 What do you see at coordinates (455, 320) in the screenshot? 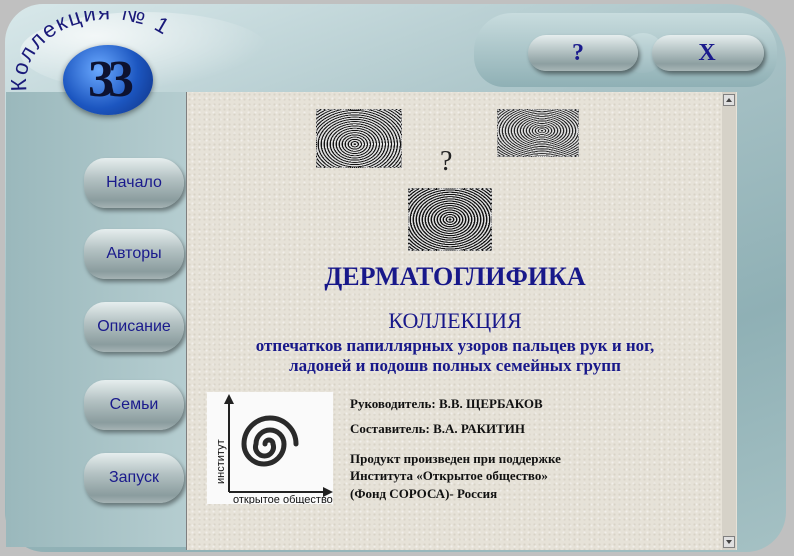
I see `page-subtitle: КОЛЛЕКЦИЯ` at bounding box center [455, 320].